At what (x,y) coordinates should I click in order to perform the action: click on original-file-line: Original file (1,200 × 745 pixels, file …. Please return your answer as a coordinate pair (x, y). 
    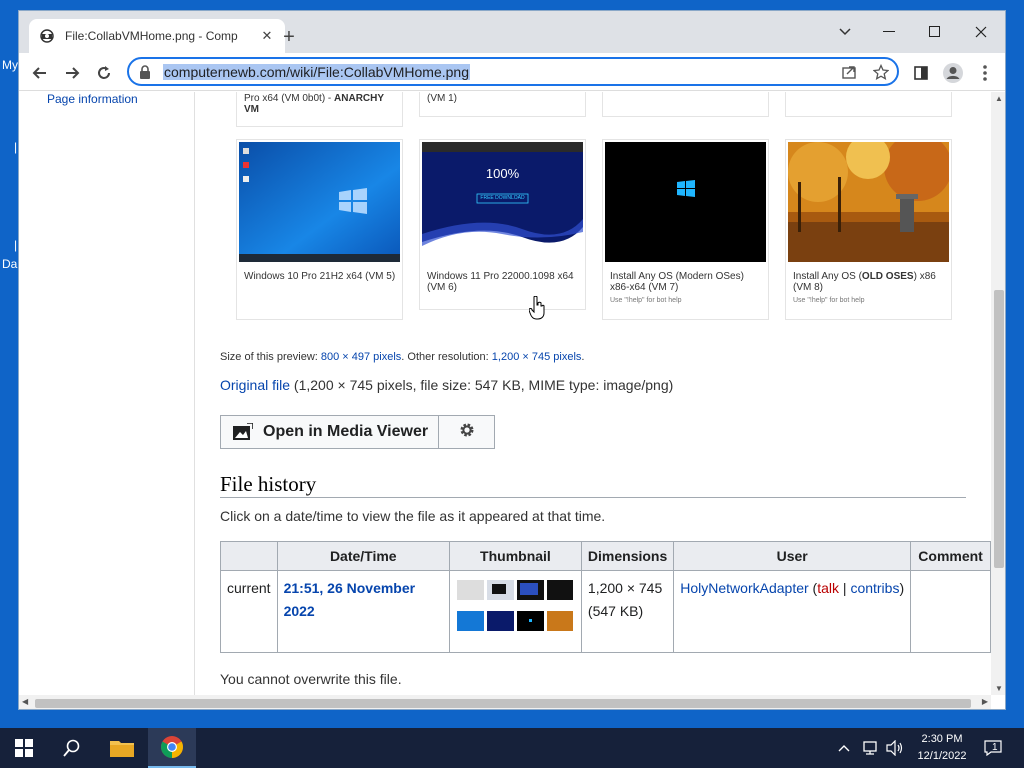
    Looking at the image, I should click on (447, 385).